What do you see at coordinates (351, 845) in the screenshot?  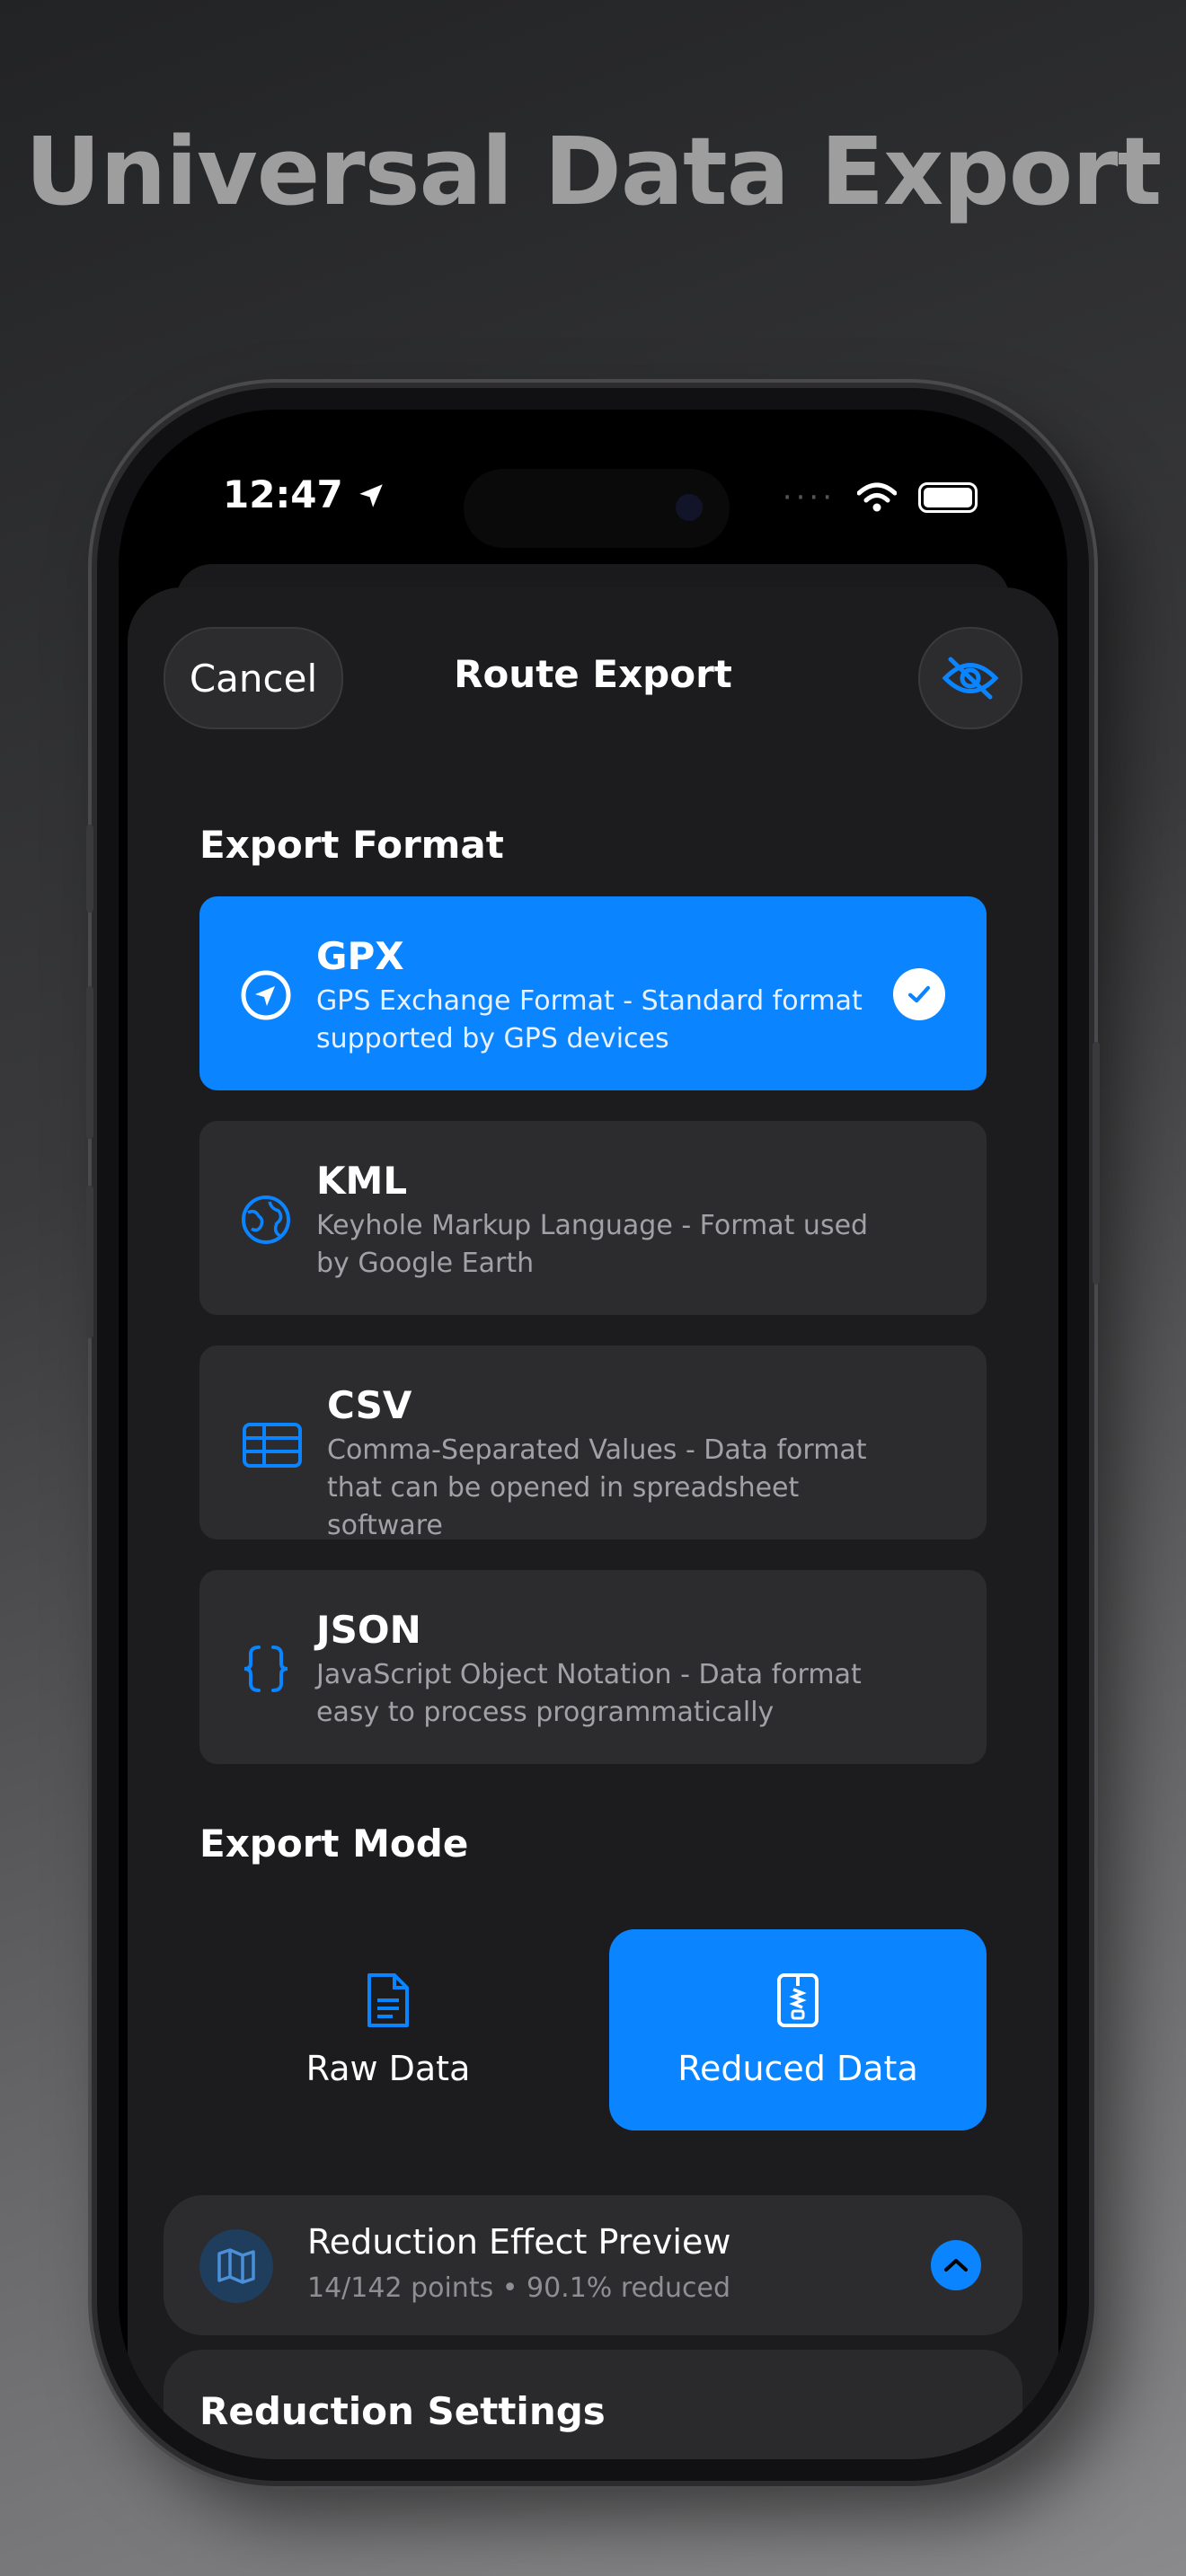 I see `export-format-label: Export Format` at bounding box center [351, 845].